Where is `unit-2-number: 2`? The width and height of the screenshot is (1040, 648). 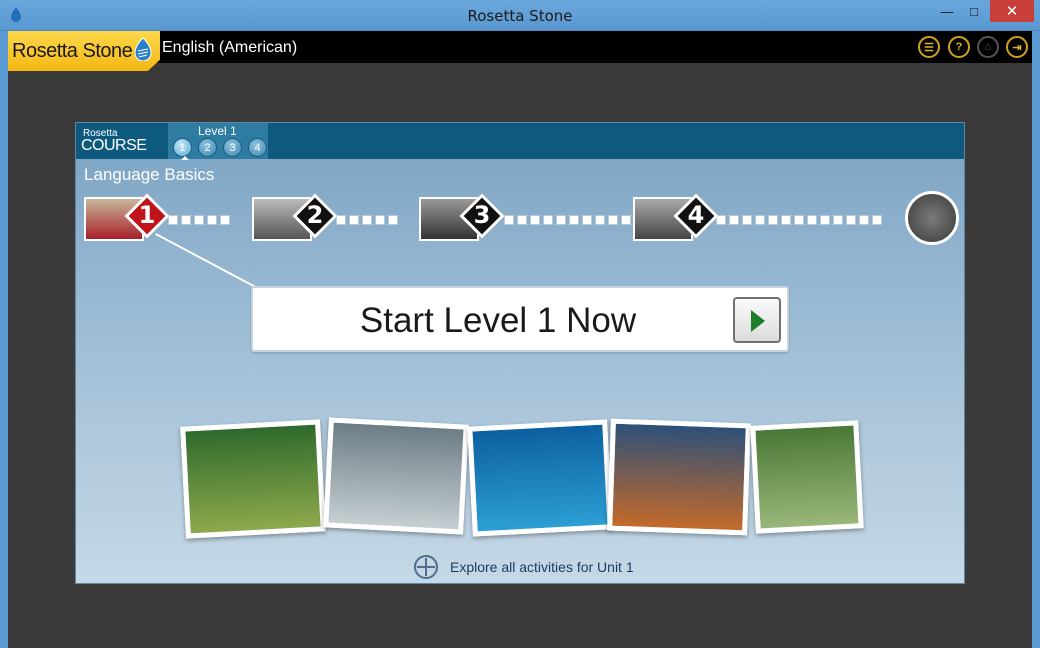 unit-2-number: 2 is located at coordinates (315, 215).